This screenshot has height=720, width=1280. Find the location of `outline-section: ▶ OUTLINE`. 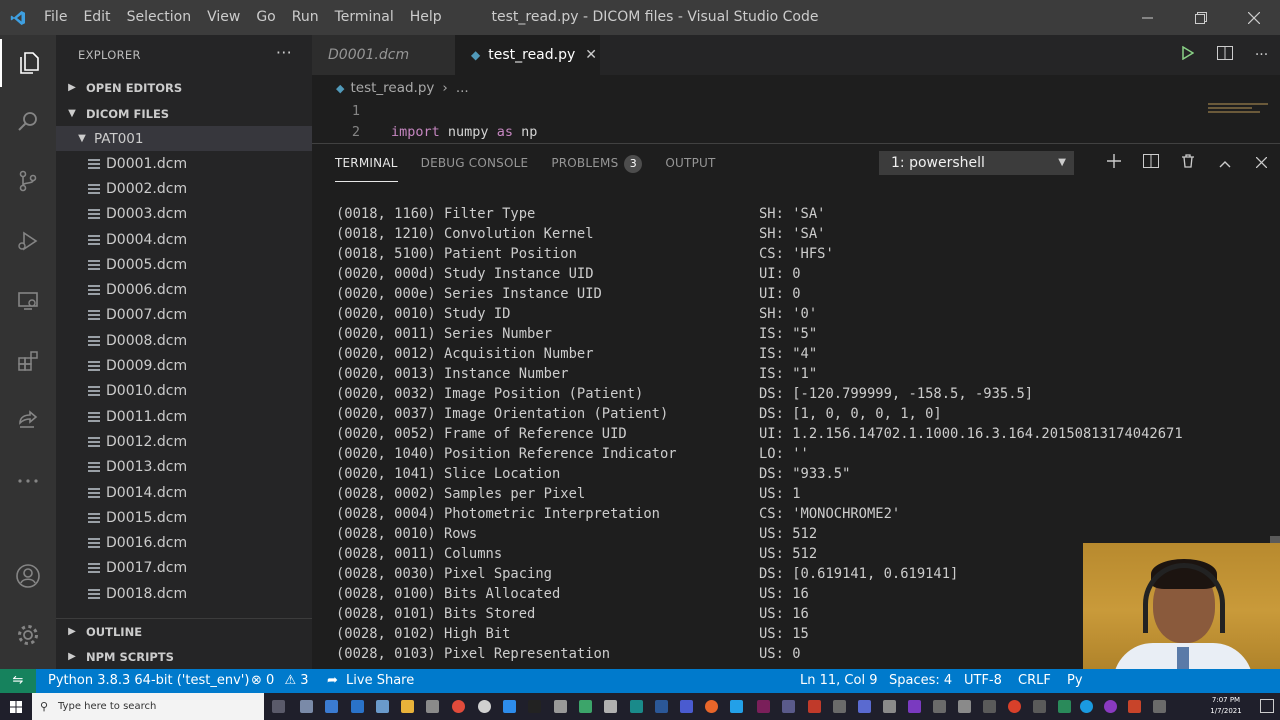

outline-section: ▶ OUTLINE is located at coordinates (184, 631).